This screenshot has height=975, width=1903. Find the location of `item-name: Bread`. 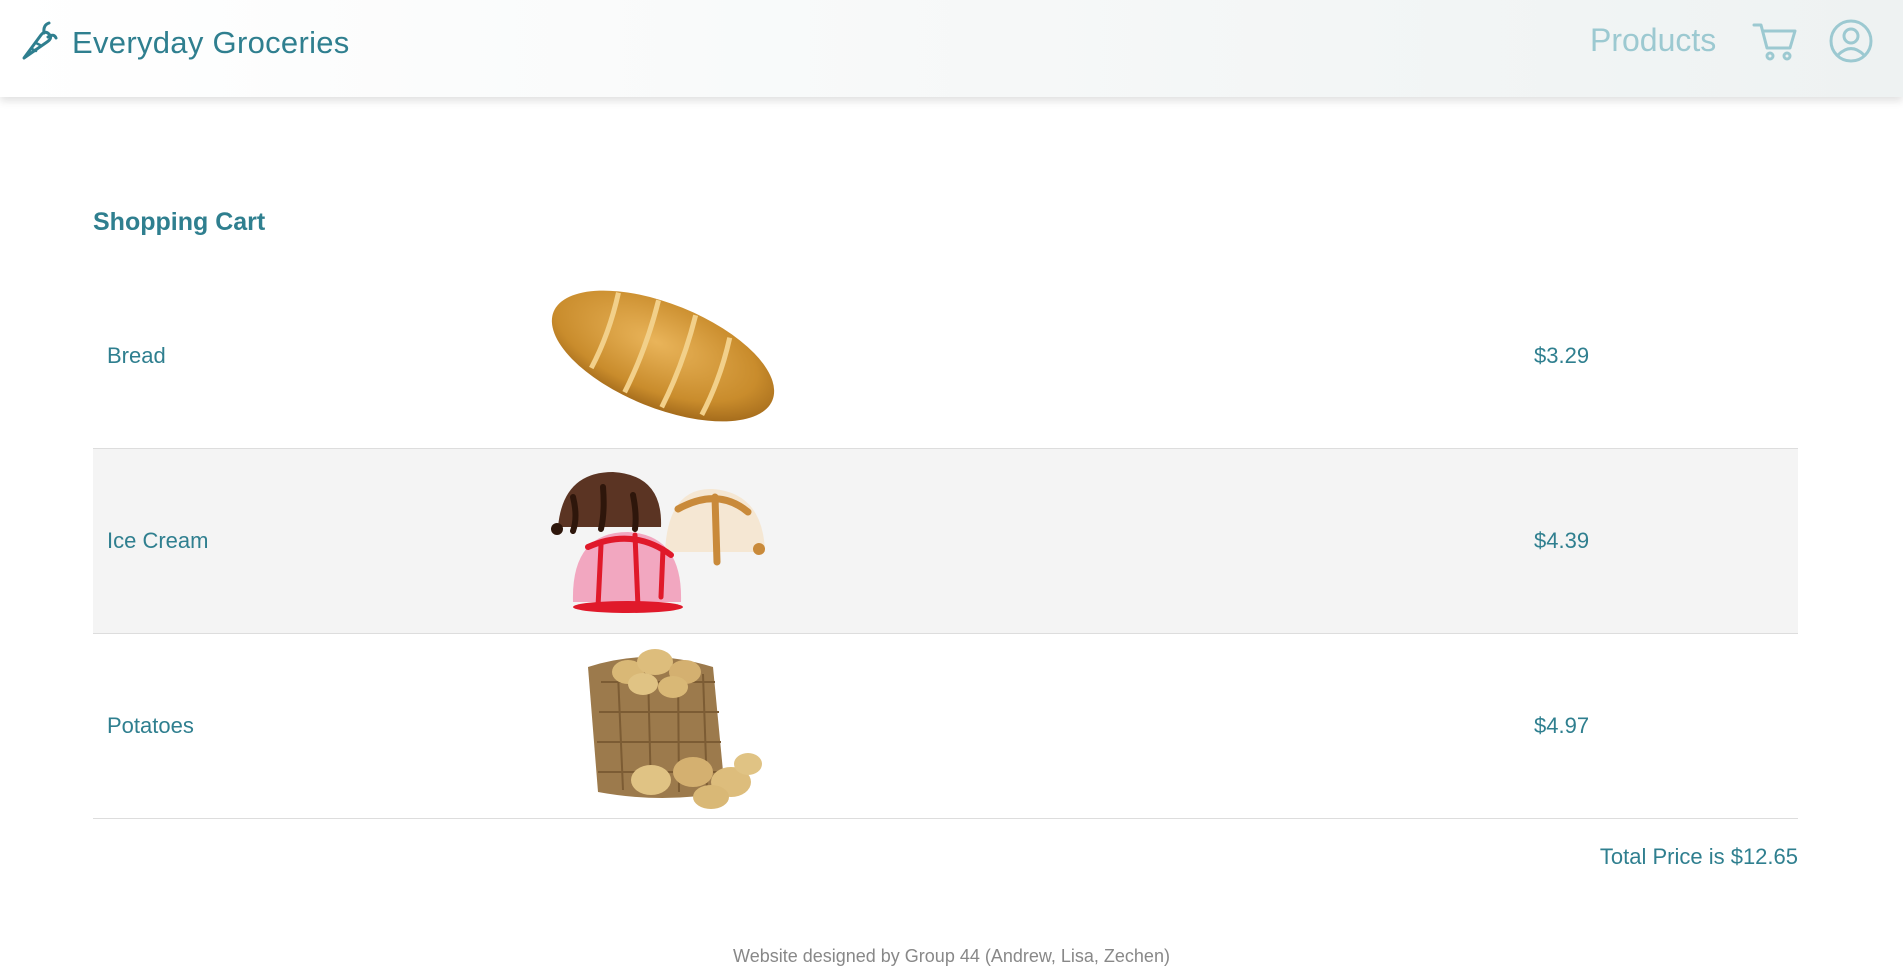

item-name: Bread is located at coordinates (136, 355).